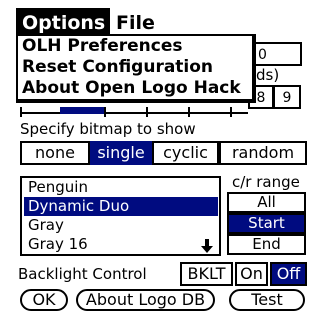 This screenshot has height=312, width=326. Describe the element at coordinates (251, 274) in the screenshot. I see `backlight-on-button: On` at that location.